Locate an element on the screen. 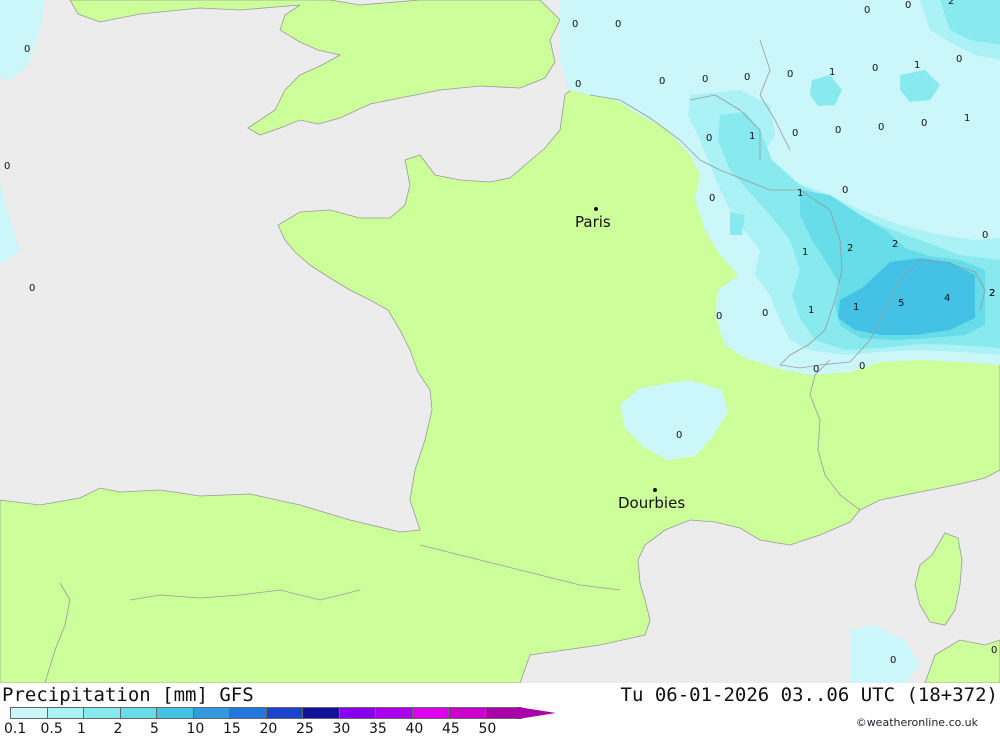  city-label-dourbies: Dourbies is located at coordinates (651, 503).